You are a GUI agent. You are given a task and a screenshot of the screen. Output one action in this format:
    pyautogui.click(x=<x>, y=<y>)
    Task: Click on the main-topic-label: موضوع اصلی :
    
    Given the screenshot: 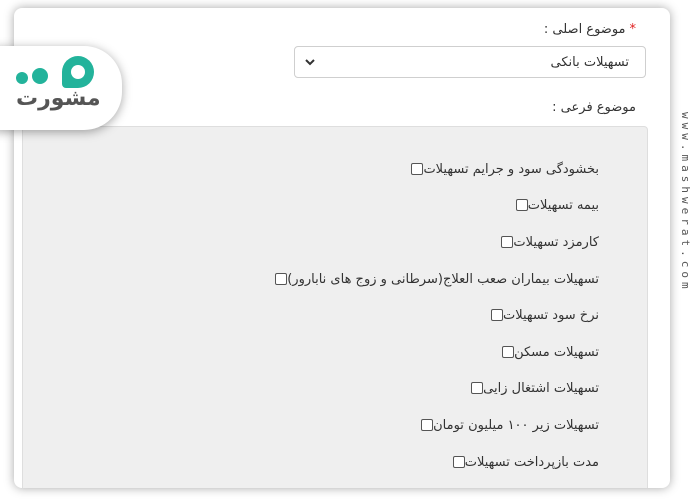 What is the action you would take?
    pyautogui.click(x=584, y=29)
    